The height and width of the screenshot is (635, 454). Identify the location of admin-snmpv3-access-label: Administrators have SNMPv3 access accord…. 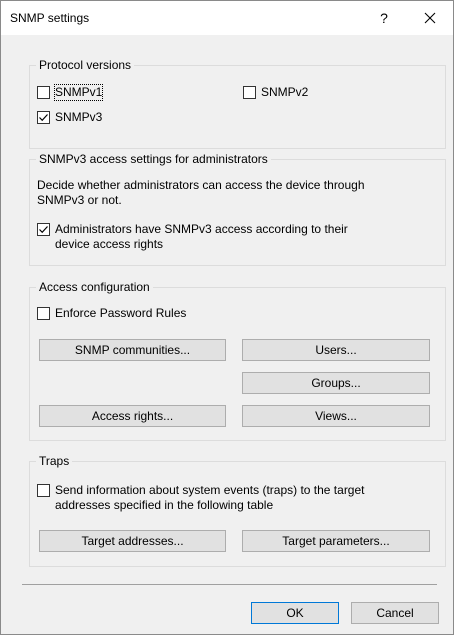
(201, 237).